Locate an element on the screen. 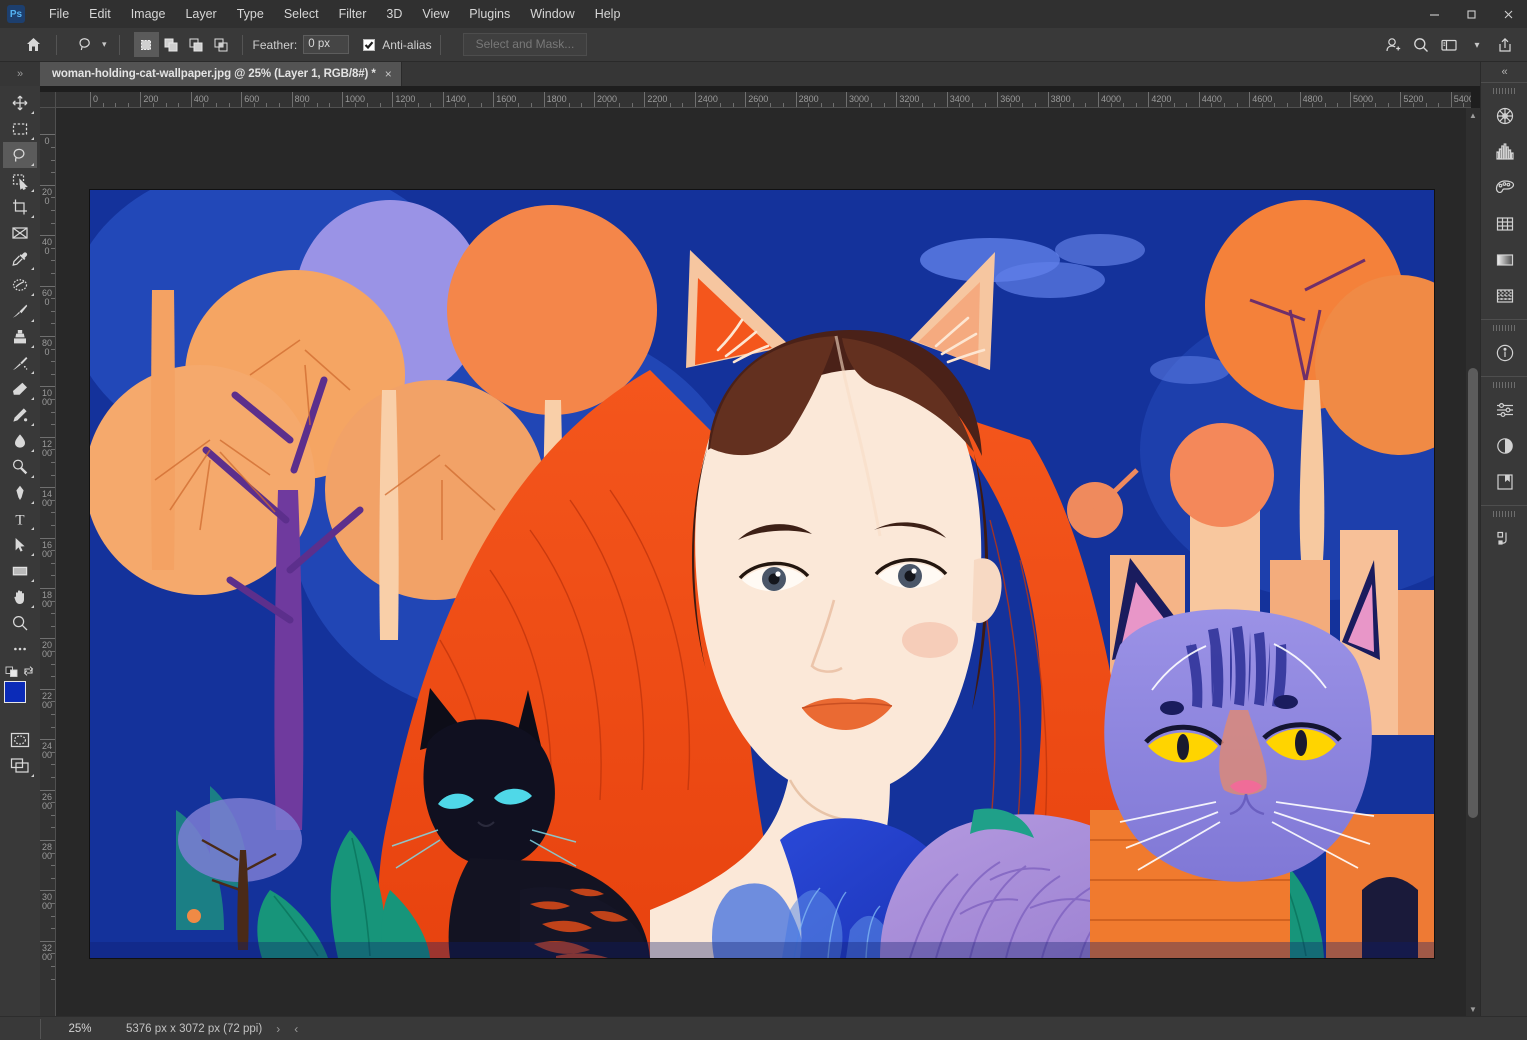 Image resolution: width=1527 pixels, height=1040 pixels. scroll-up-arrow: ▲ is located at coordinates (1473, 115).